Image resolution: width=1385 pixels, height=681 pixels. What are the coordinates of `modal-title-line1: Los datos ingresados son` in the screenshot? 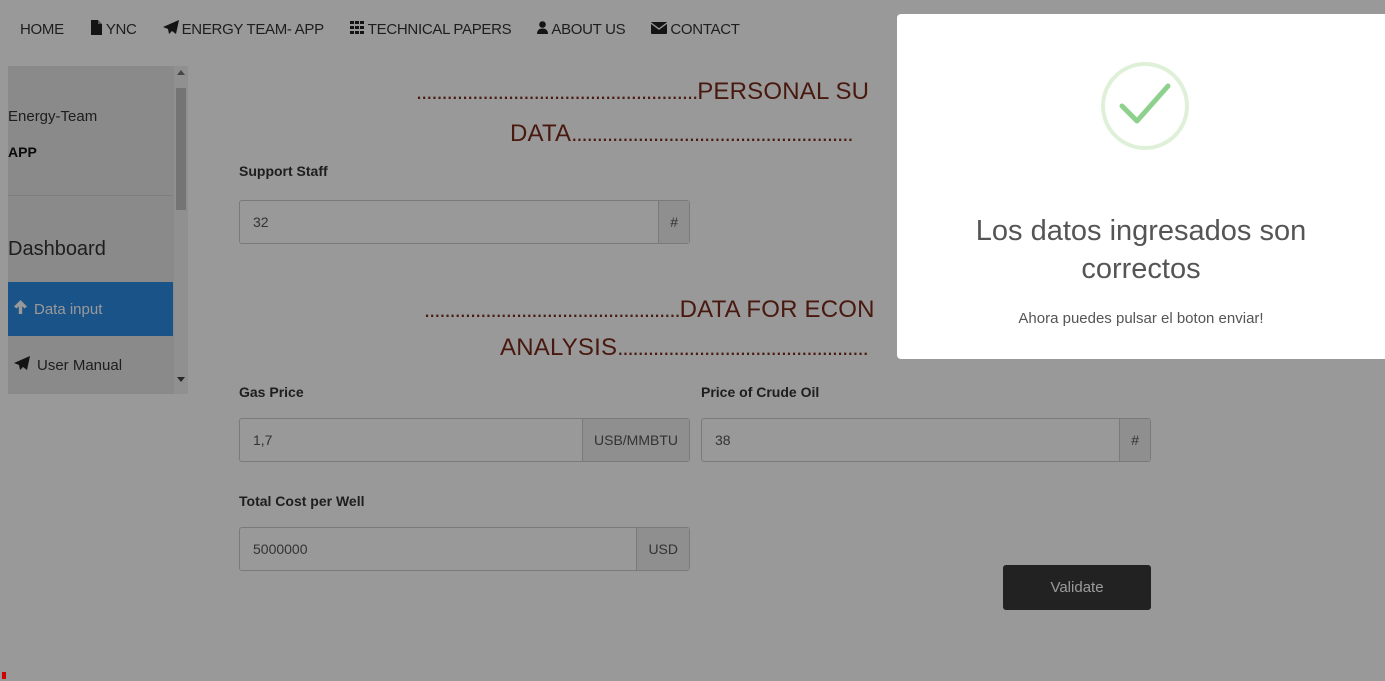 It's located at (1141, 231).